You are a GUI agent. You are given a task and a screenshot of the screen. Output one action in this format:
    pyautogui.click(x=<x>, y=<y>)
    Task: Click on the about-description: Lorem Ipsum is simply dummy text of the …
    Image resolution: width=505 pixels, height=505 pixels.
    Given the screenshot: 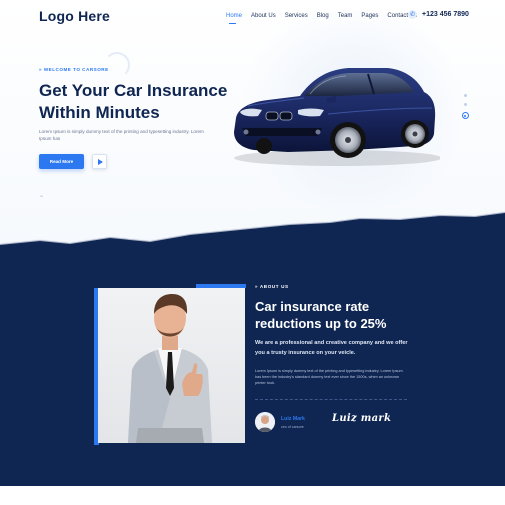 What is the action you would take?
    pyautogui.click(x=329, y=377)
    